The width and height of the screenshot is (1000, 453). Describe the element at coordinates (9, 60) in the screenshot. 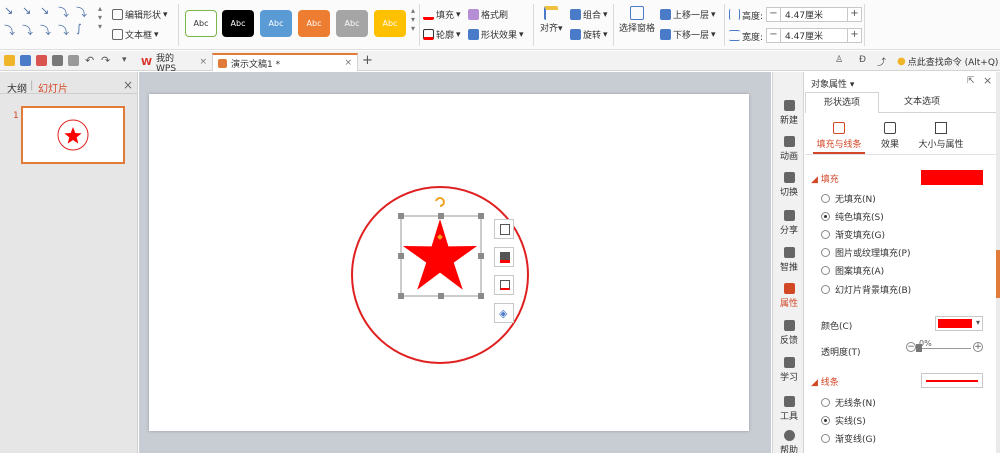

I see `open-icon` at that location.